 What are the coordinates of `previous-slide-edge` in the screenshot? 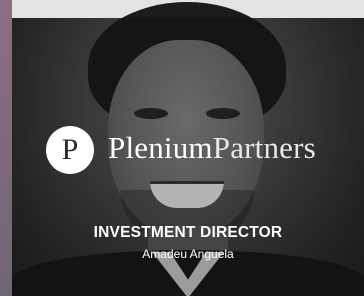 It's located at (6, 148).